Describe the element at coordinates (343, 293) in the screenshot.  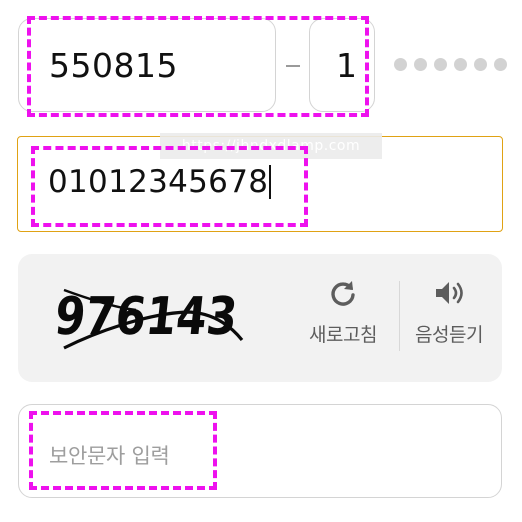
I see `refresh-icon` at that location.